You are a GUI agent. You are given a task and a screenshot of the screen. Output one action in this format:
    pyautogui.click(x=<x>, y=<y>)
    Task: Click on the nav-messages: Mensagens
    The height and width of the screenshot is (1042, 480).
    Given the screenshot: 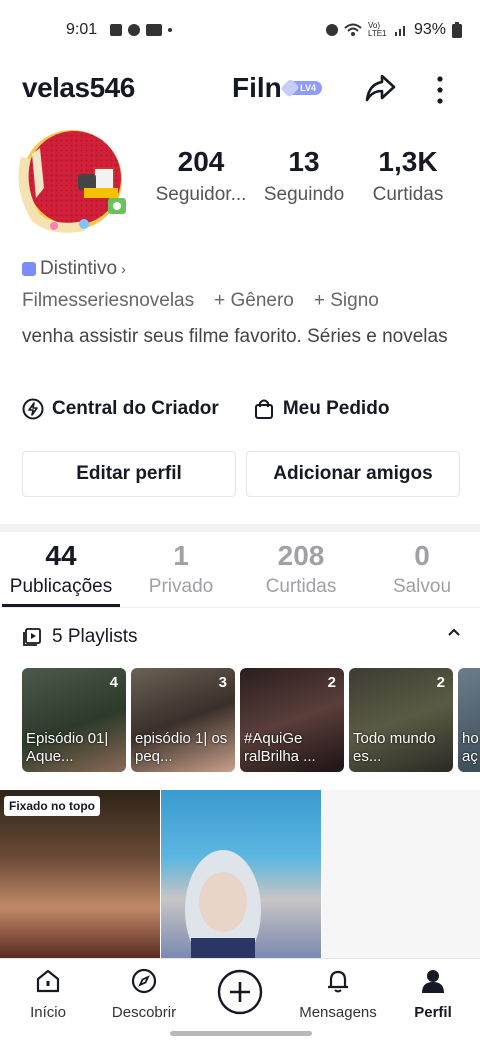 What is the action you would take?
    pyautogui.click(x=338, y=994)
    